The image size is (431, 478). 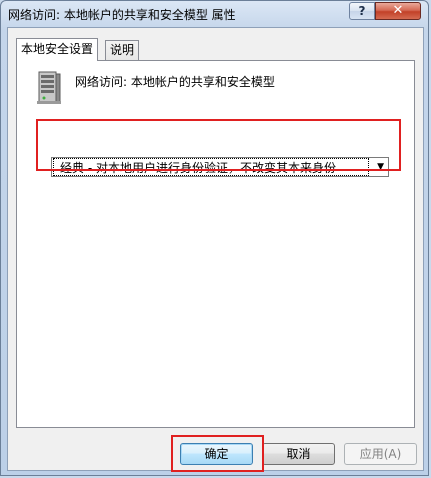 I want to click on window-title: 网络访问: 本地帐户的共享和安全模型 属性, so click(x=122, y=15).